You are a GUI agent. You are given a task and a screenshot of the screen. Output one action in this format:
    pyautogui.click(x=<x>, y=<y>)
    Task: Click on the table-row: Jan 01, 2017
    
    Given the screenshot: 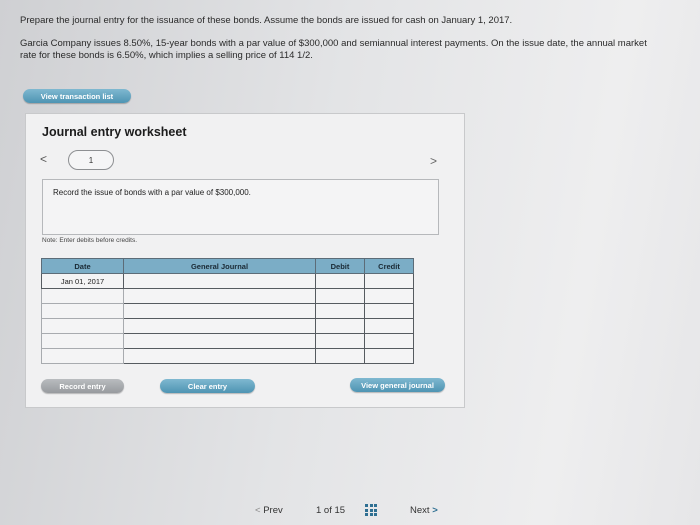 What is the action you would take?
    pyautogui.click(x=227, y=281)
    